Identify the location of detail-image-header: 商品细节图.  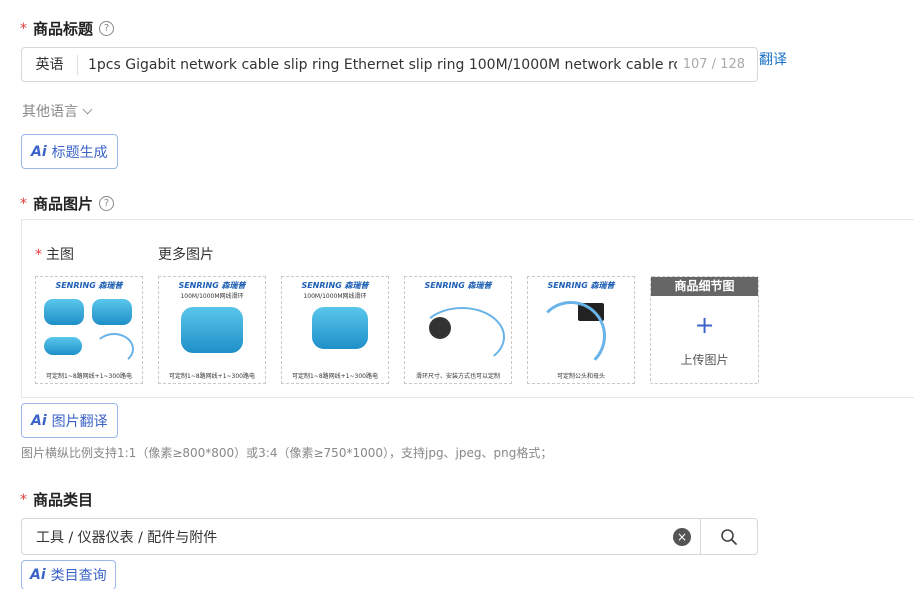
(704, 286).